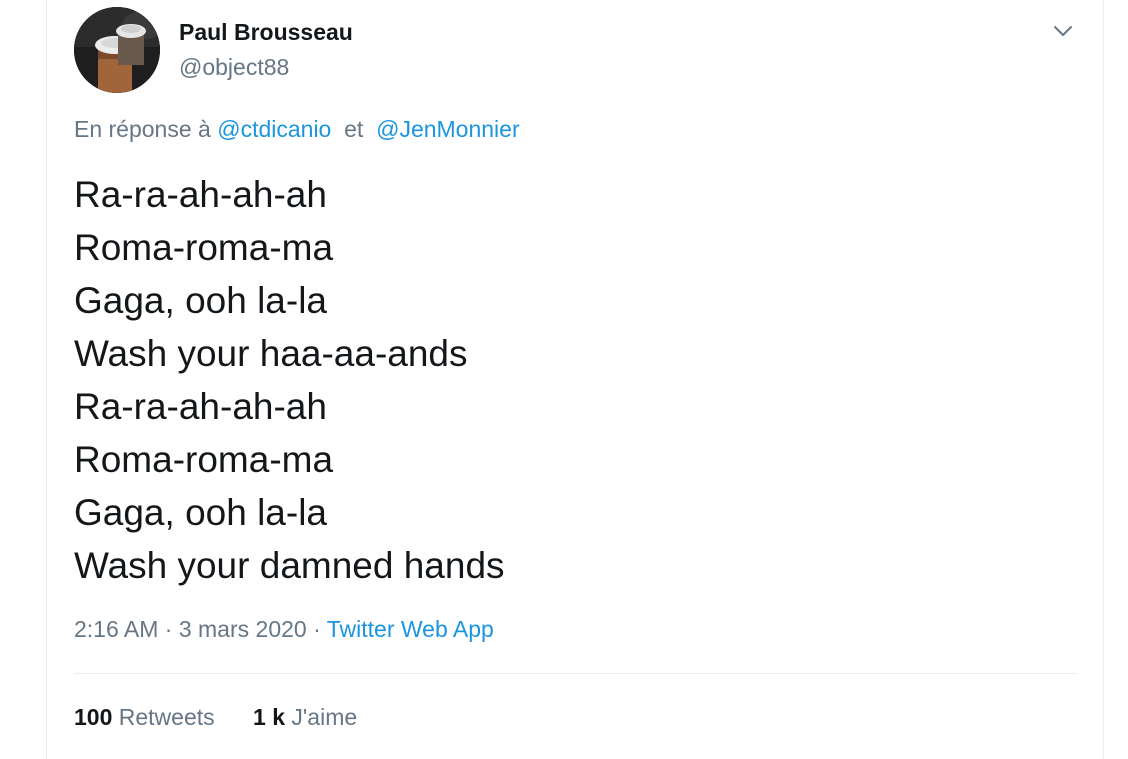  What do you see at coordinates (274, 129) in the screenshot?
I see `reply-mention-ctdicanio: @ctdicanio` at bounding box center [274, 129].